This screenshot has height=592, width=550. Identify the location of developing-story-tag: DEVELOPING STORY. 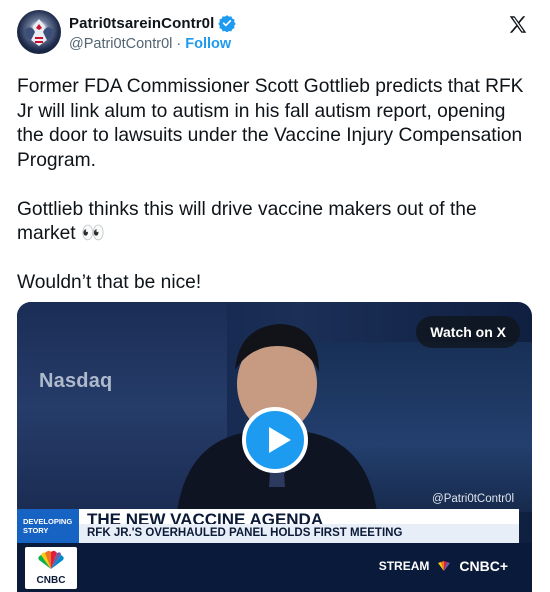
(48, 526).